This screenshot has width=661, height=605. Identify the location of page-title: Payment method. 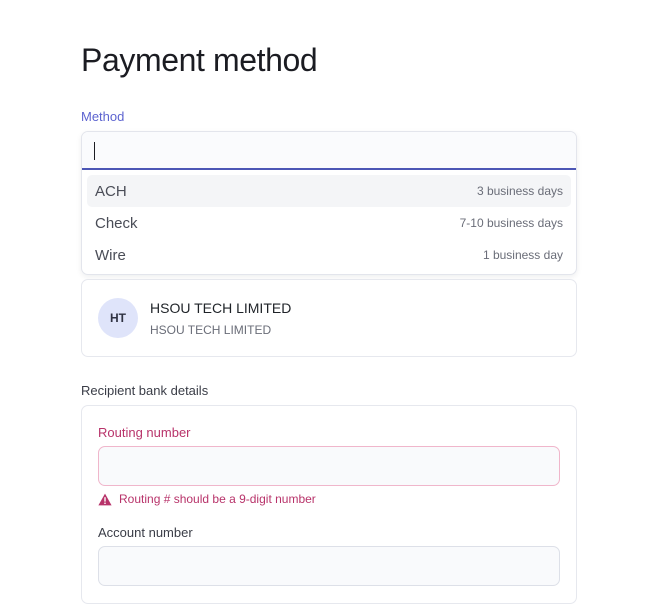
(199, 60).